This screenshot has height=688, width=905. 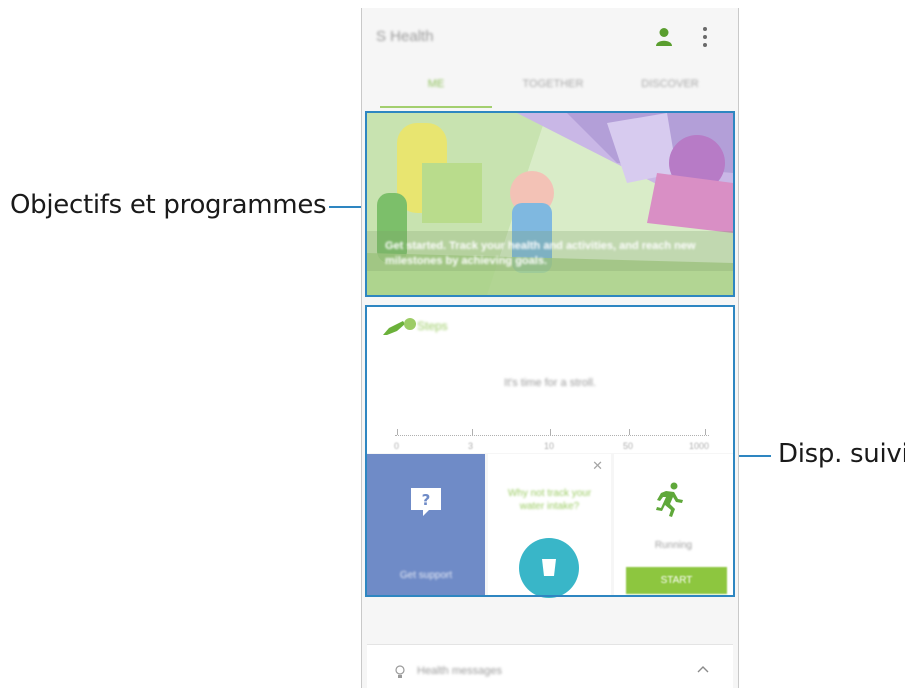 I want to click on callout-goals-line, so click(x=347, y=207).